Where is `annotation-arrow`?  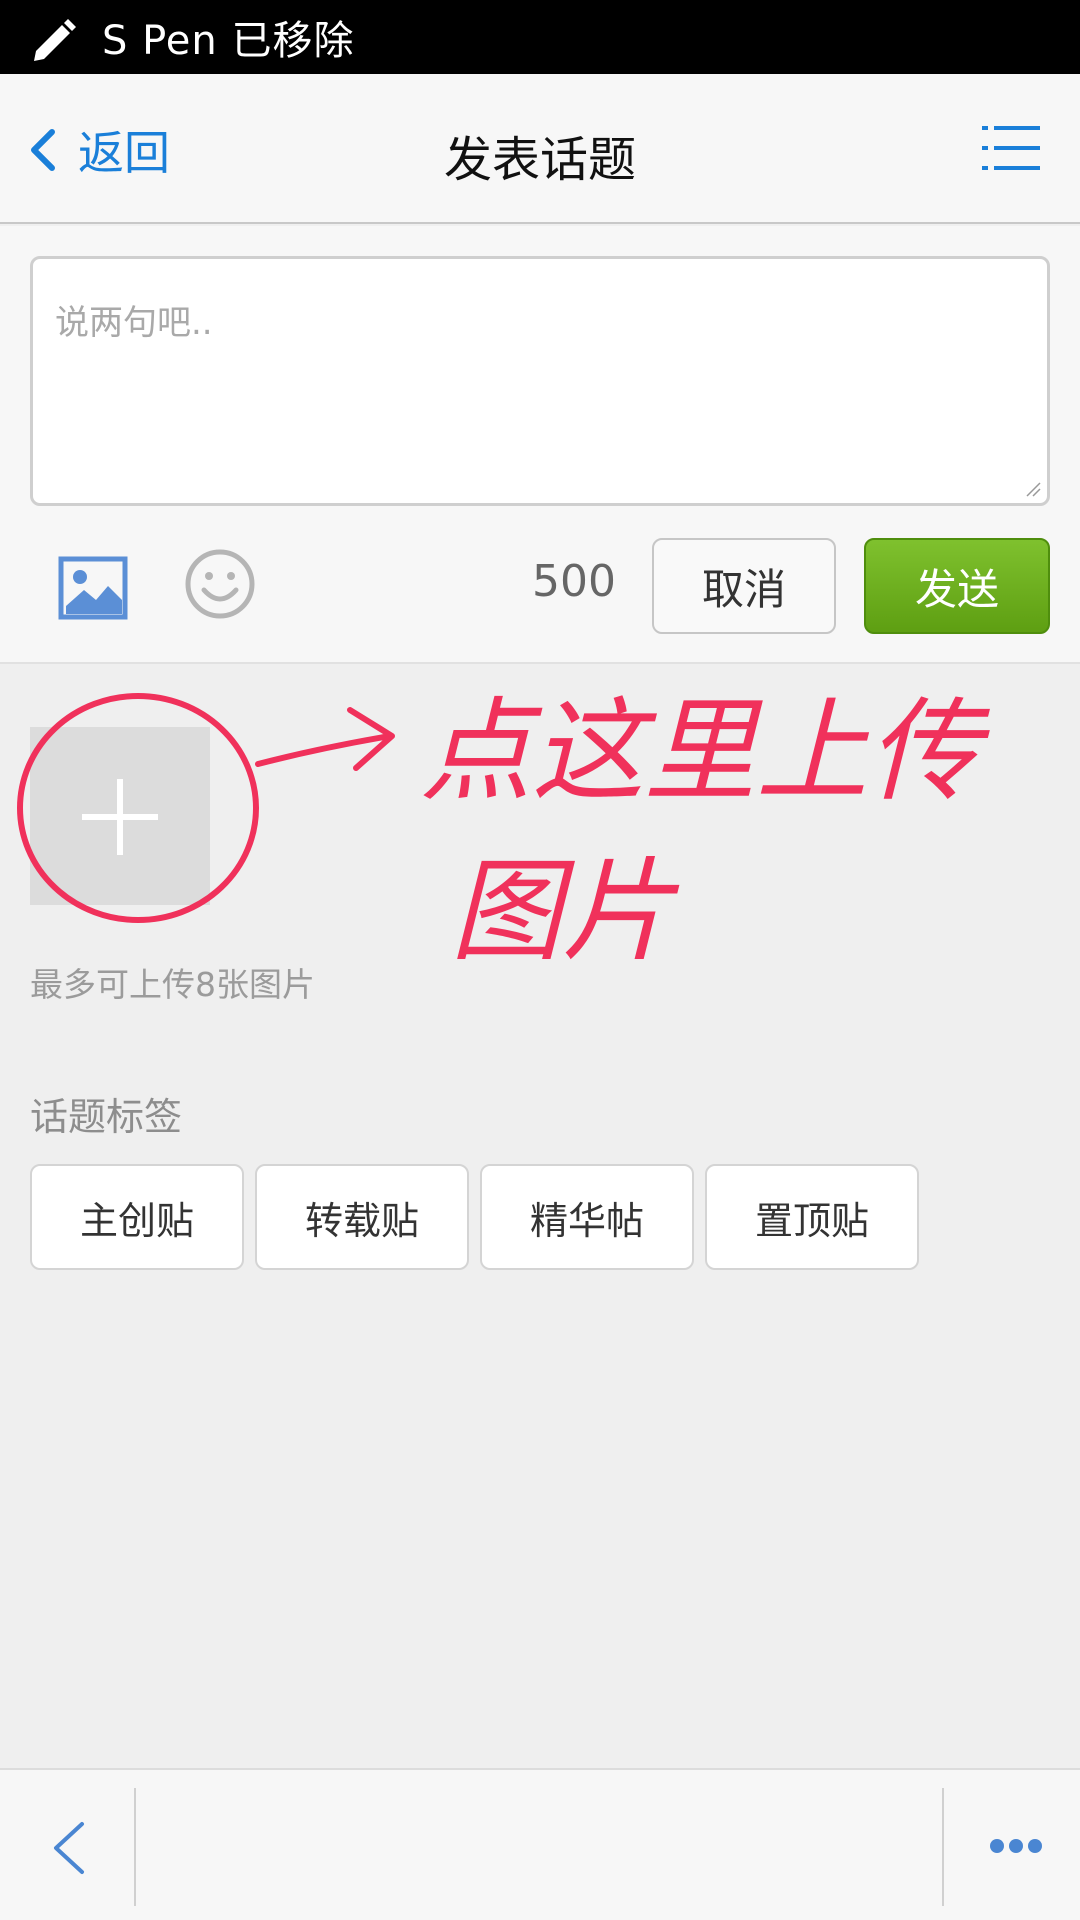 annotation-arrow is located at coordinates (324, 750).